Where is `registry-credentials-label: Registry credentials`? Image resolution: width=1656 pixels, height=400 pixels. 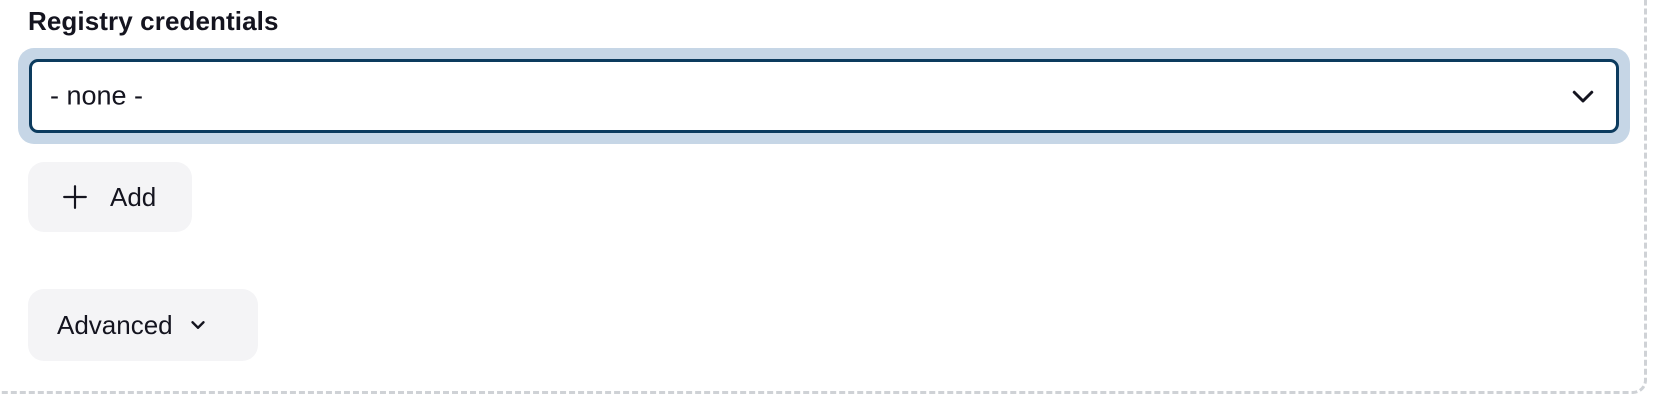
registry-credentials-label: Registry credentials is located at coordinates (153, 21).